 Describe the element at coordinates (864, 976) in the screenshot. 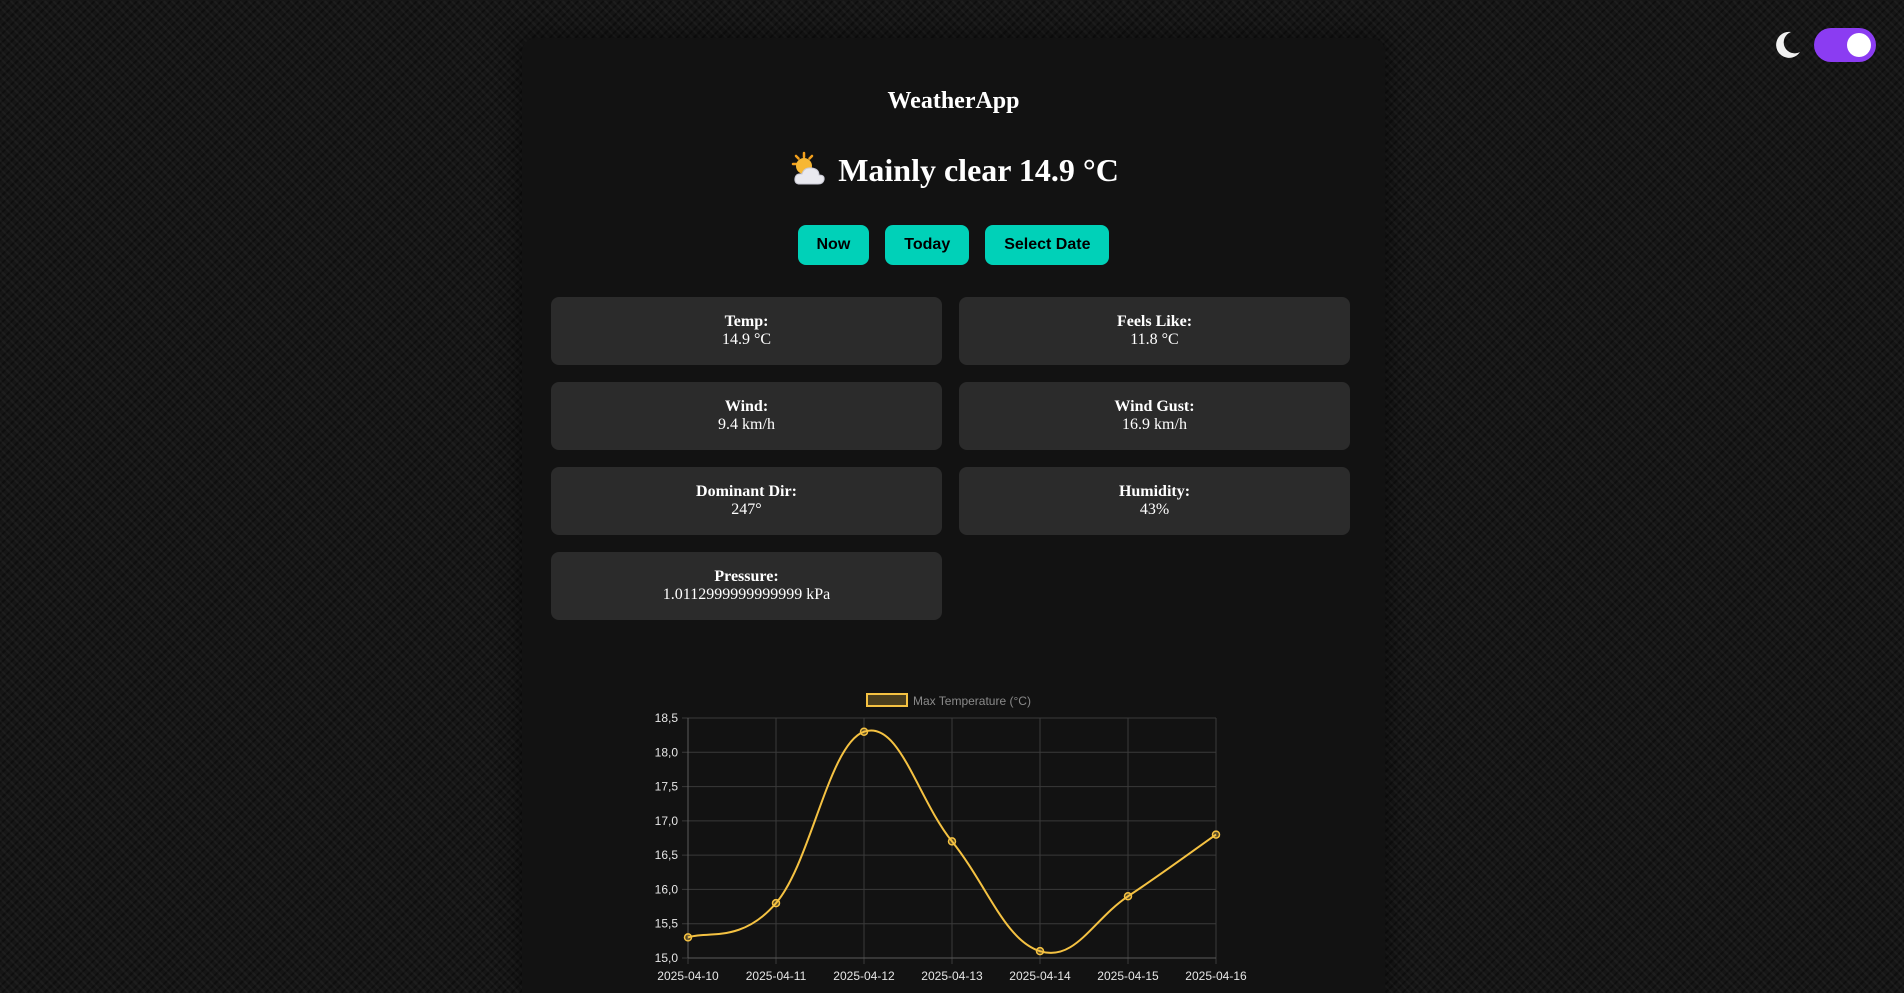

I see `x-tick-label: 2025-04-12` at that location.